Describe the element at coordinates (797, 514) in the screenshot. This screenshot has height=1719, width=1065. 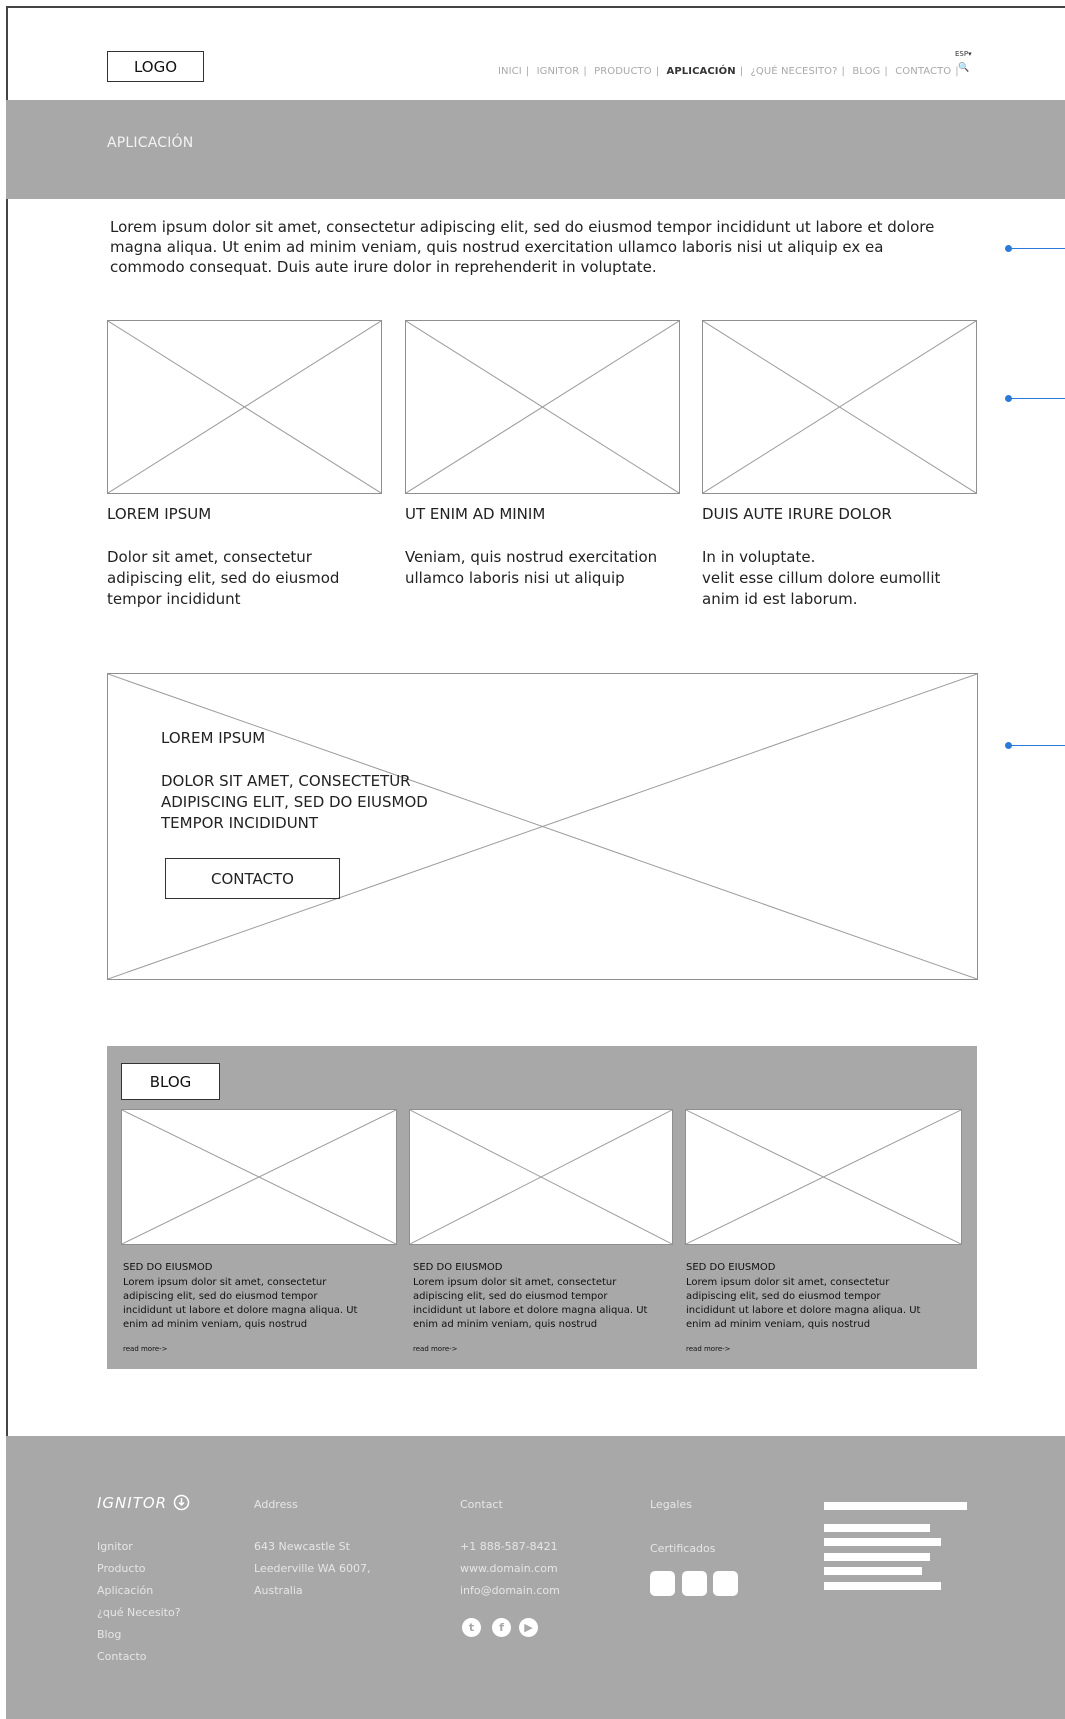
I see `card-title: DUIS AUTE IRURE DOLOR` at that location.